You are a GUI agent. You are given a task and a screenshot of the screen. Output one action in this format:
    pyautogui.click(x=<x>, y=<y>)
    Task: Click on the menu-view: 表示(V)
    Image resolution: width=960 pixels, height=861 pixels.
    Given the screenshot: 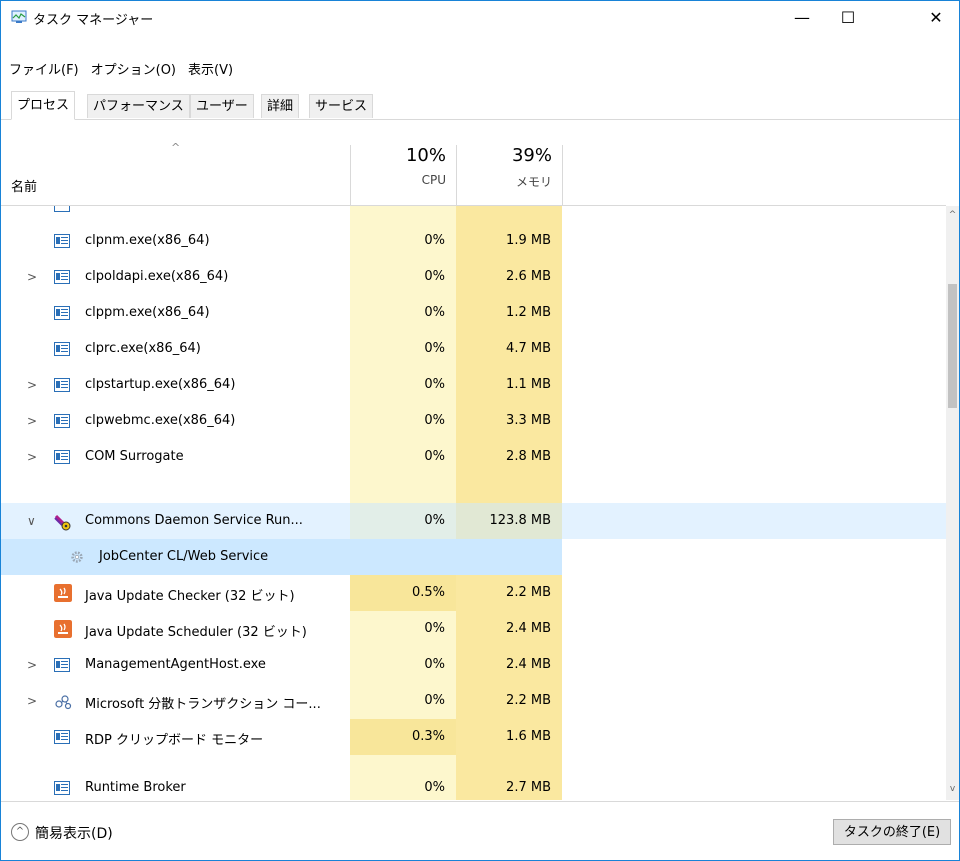 What is the action you would take?
    pyautogui.click(x=210, y=71)
    